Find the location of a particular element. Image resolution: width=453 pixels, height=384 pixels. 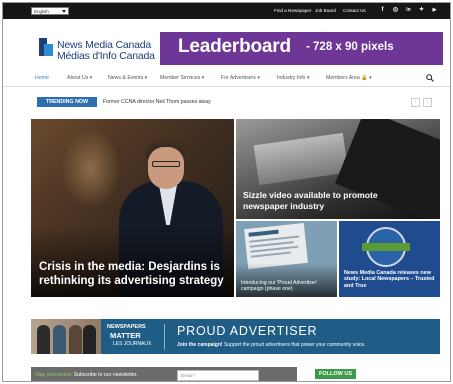

job-board-link: Job Board is located at coordinates (325, 10).